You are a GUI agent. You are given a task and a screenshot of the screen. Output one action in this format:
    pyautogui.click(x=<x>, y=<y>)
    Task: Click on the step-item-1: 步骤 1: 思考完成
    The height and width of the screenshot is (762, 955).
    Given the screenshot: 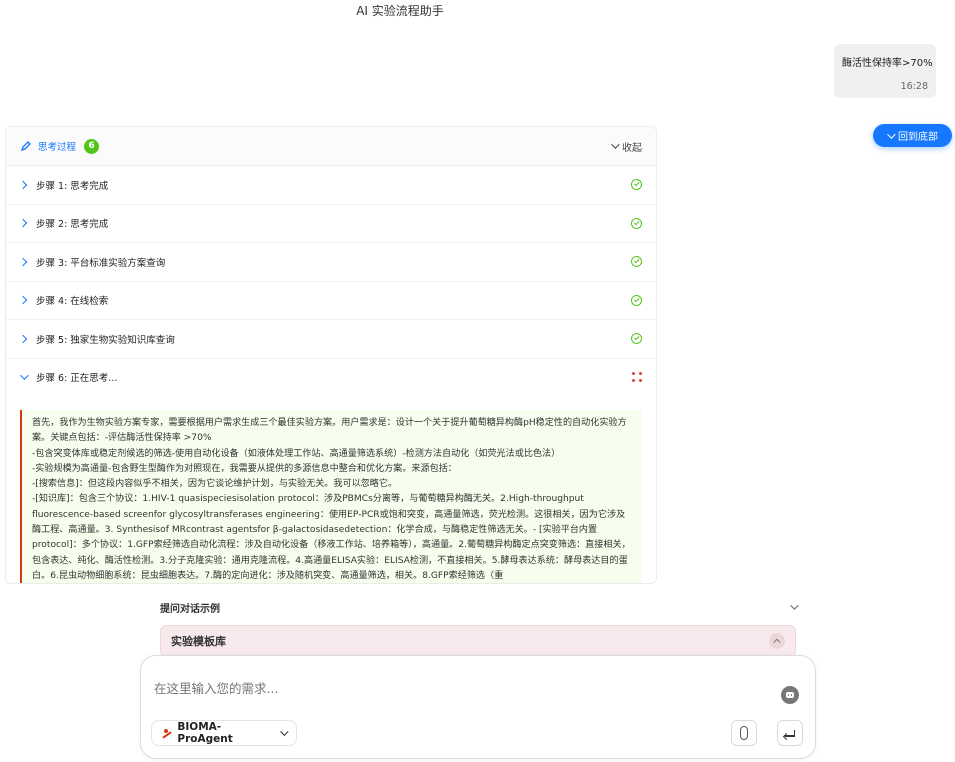 What is the action you would take?
    pyautogui.click(x=331, y=185)
    